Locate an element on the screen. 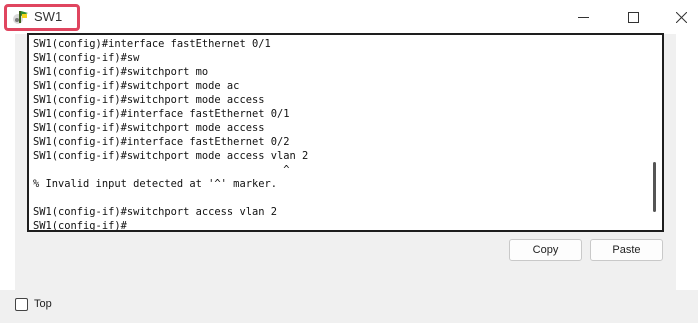 This screenshot has width=698, height=323. close-icon is located at coordinates (681, 17).